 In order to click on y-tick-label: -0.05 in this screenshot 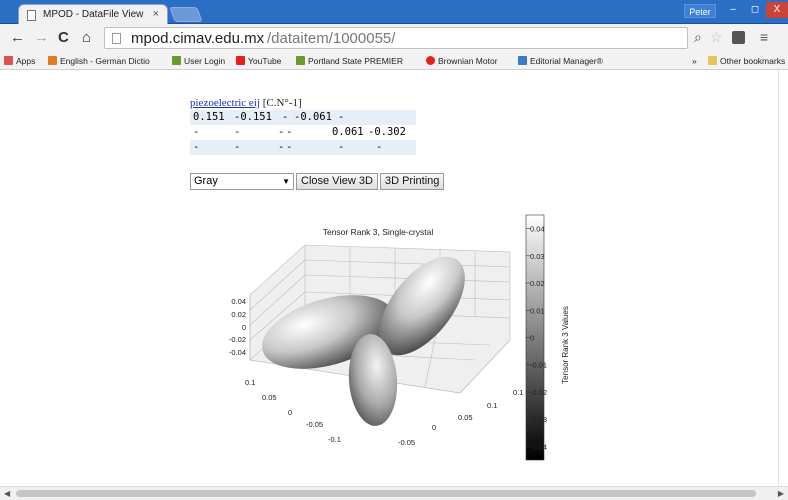, I will do `click(406, 442)`.